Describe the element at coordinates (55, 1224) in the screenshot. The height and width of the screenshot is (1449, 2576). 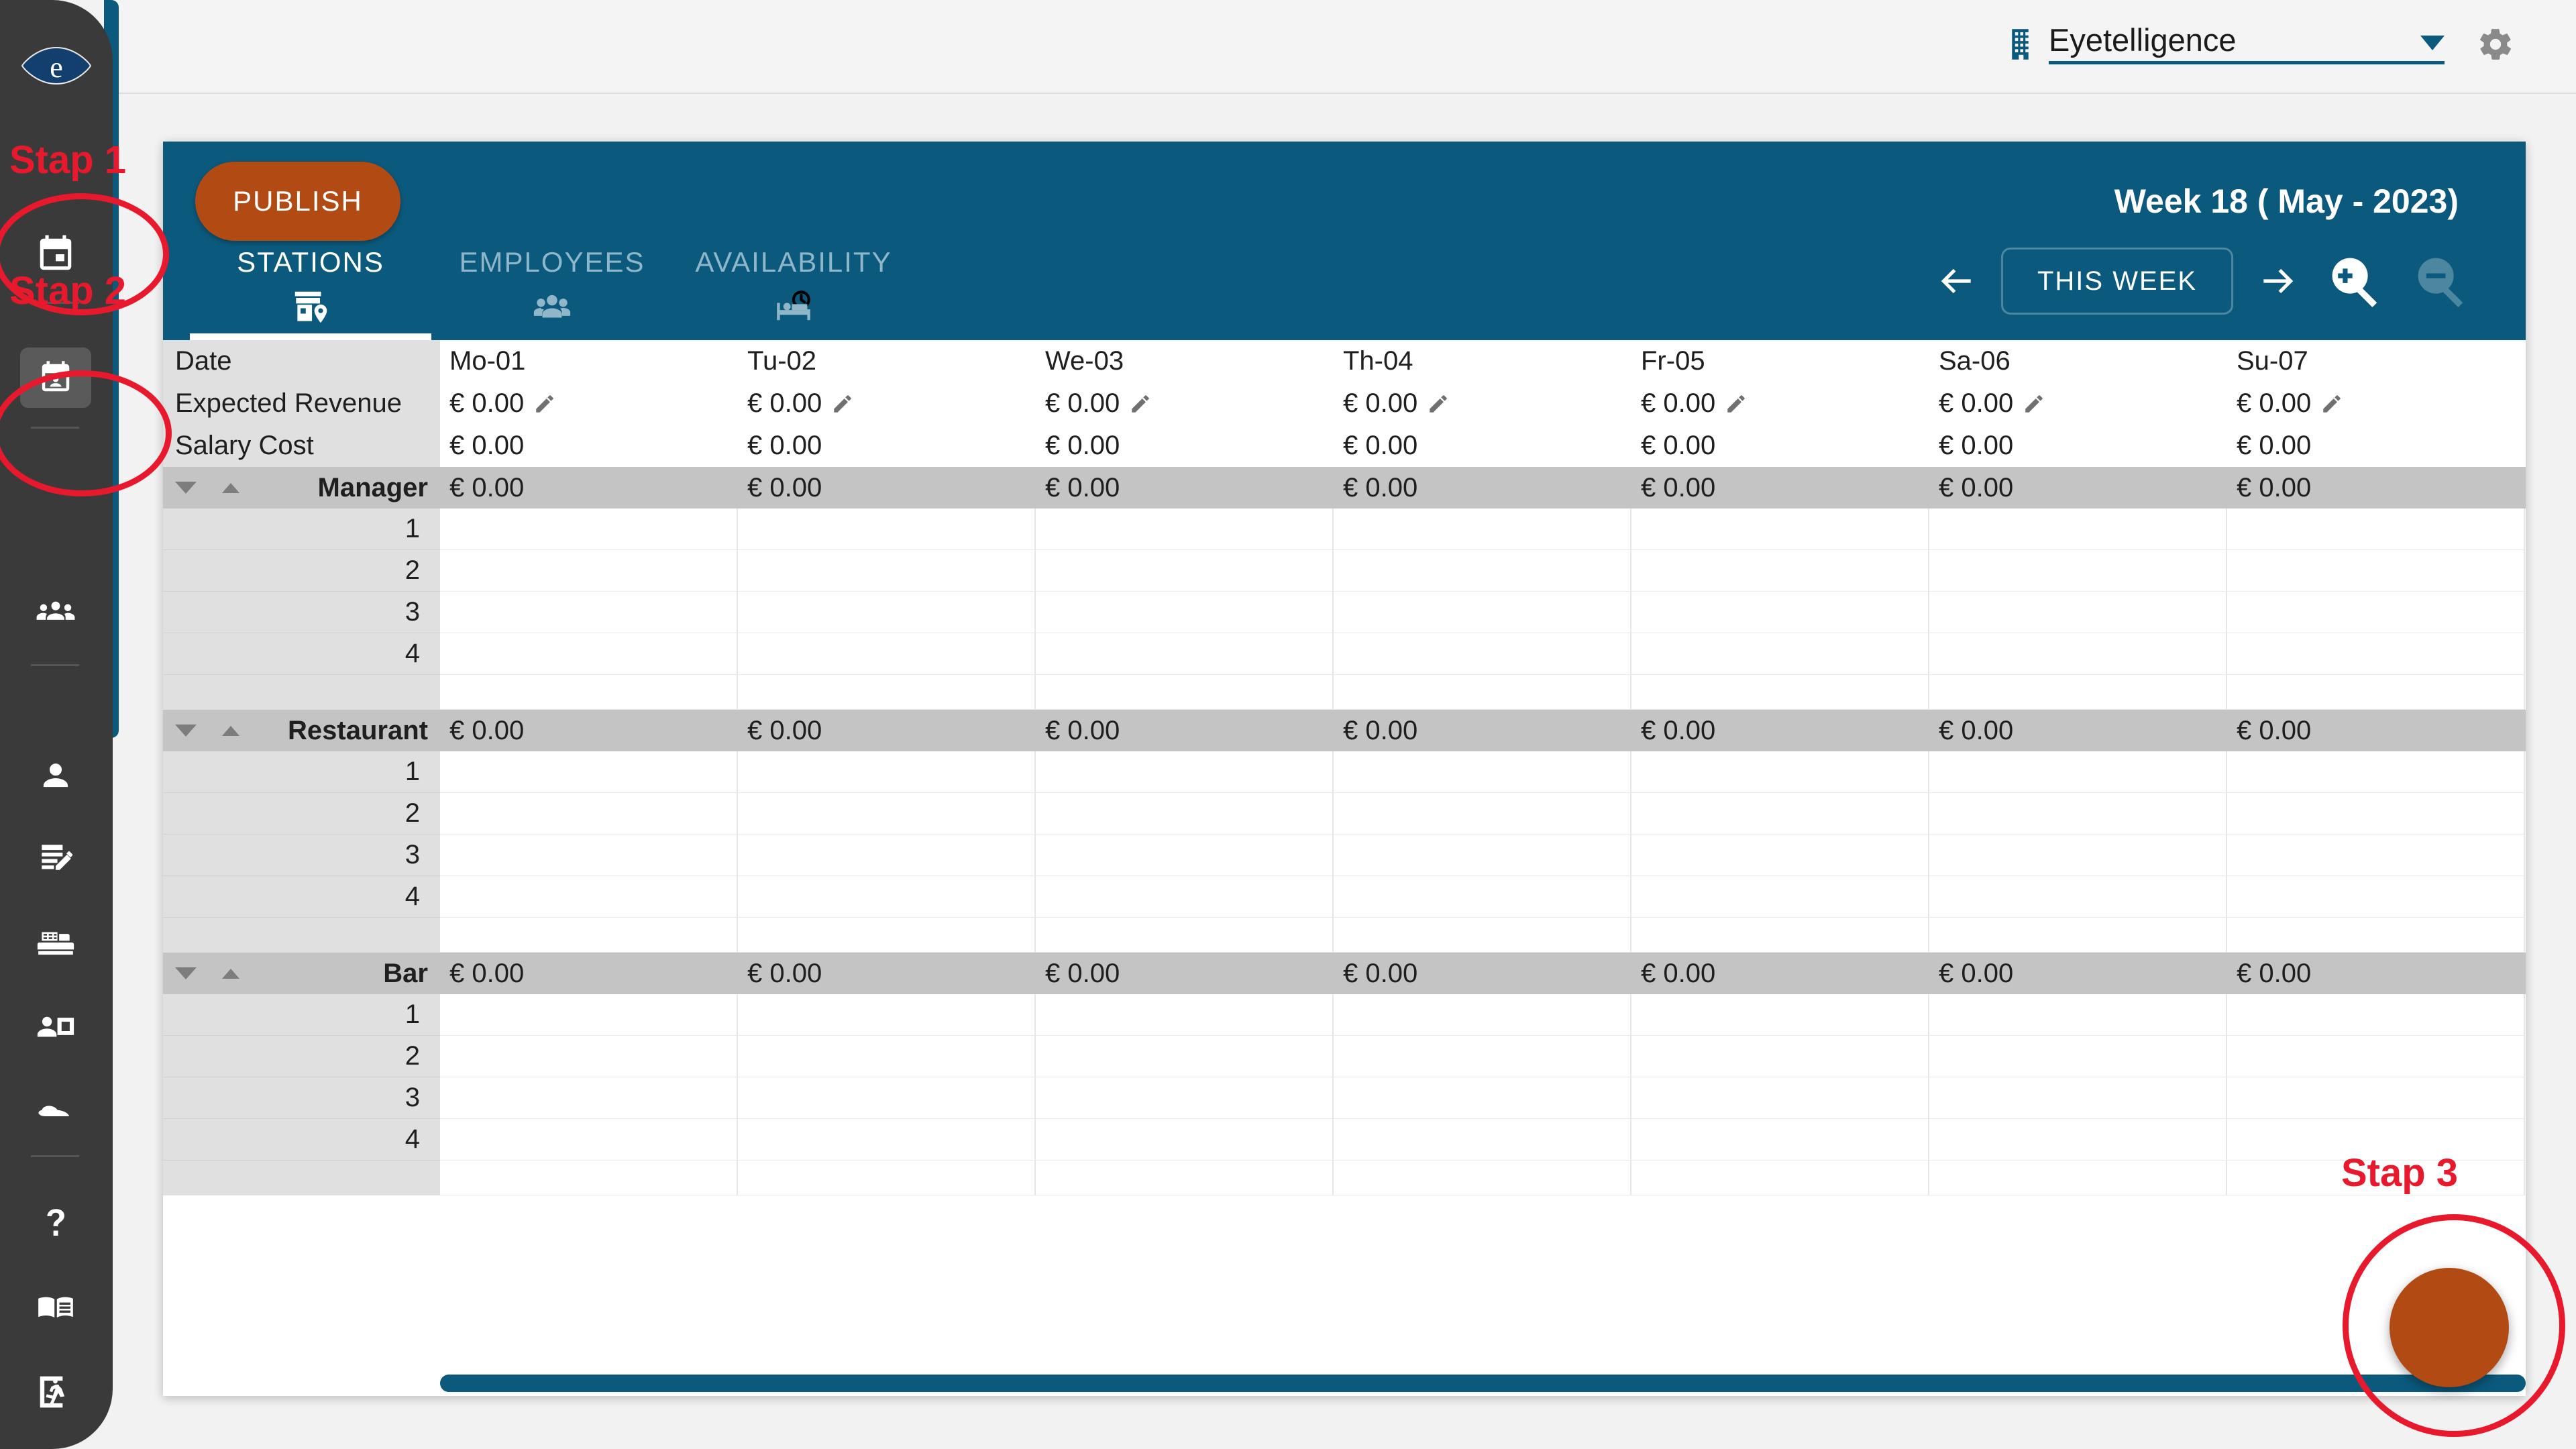
I see `sidebar-item-help` at that location.